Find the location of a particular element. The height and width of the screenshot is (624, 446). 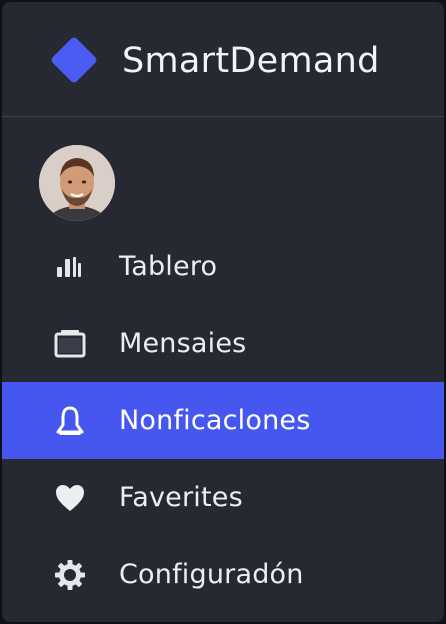

nav-label: Faverites is located at coordinates (181, 497).